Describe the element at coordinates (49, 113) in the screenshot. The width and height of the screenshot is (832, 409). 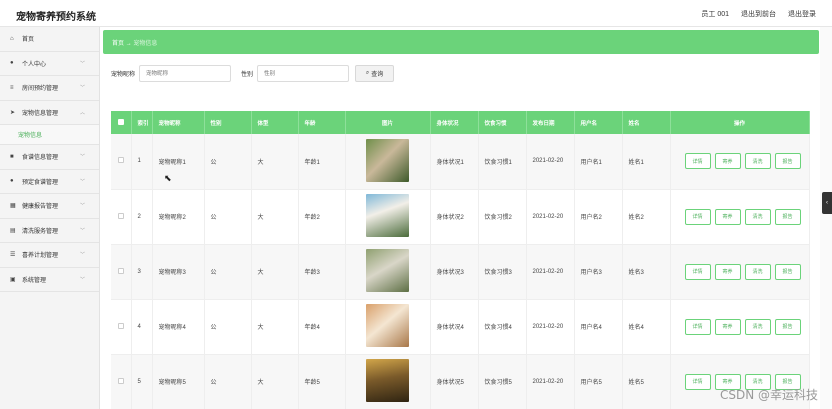
I see `sidebar-item-pet-info: ➤ 宠物信息管理 ︿` at that location.